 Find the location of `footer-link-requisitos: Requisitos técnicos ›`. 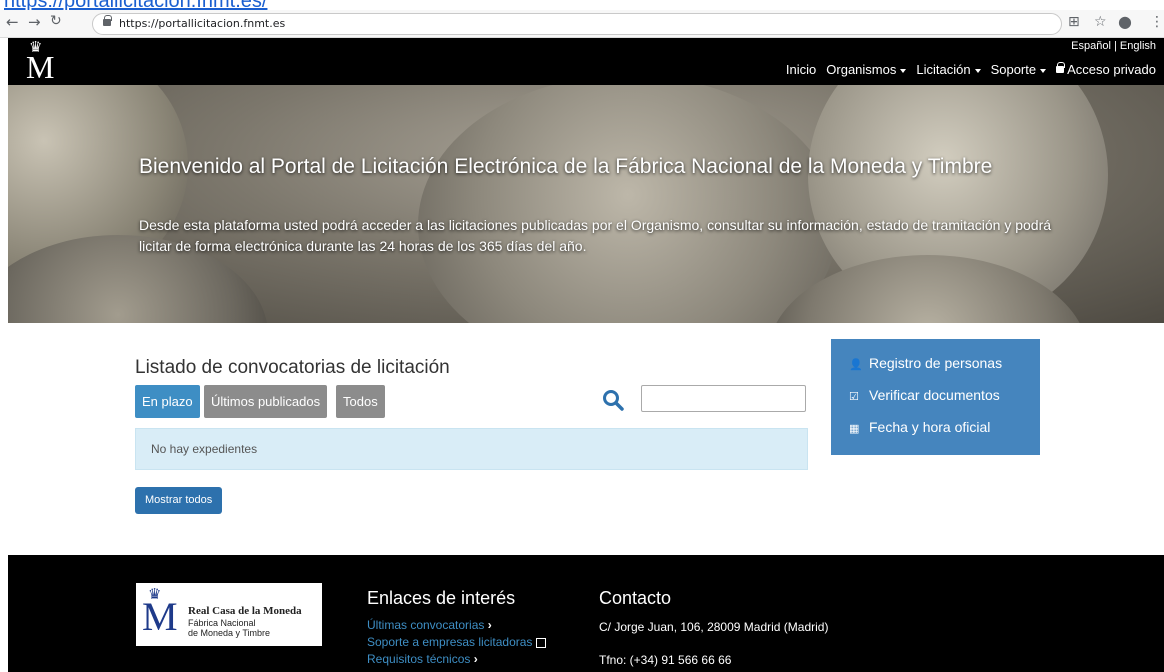

footer-link-requisitos: Requisitos técnicos › is located at coordinates (422, 659).